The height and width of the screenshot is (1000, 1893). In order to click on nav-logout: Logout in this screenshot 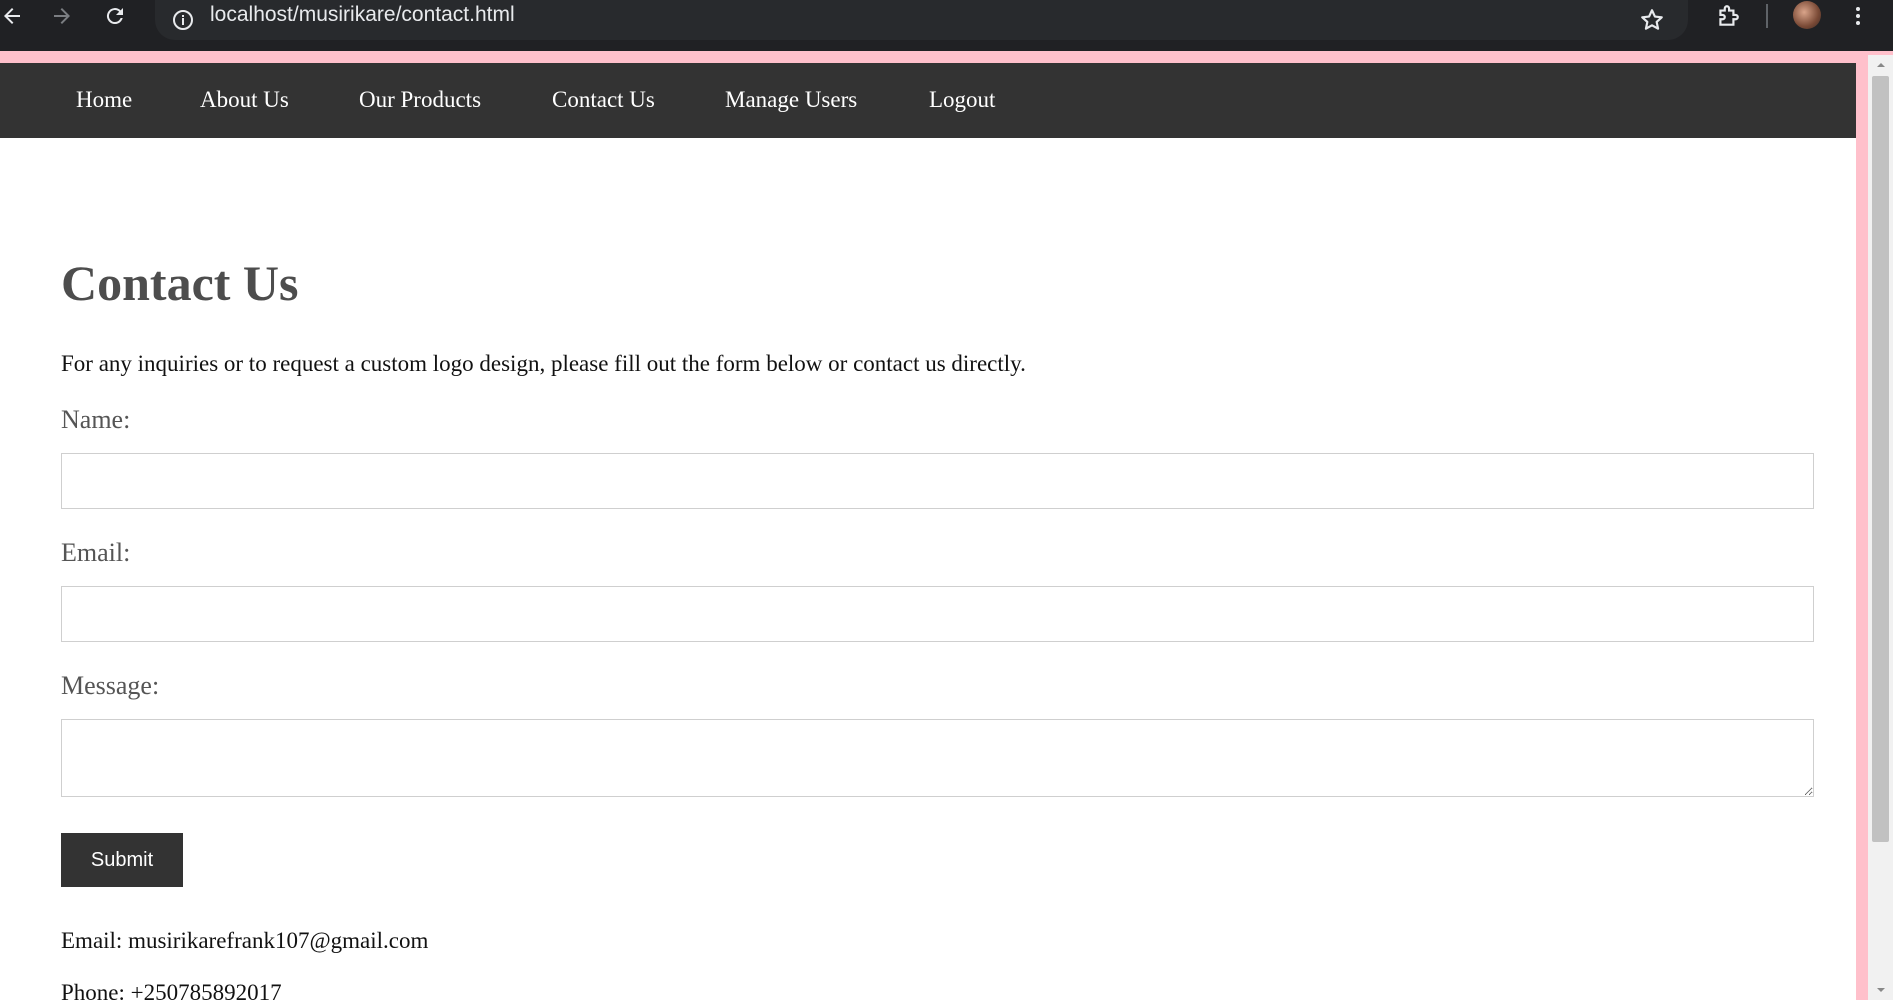, I will do `click(962, 100)`.